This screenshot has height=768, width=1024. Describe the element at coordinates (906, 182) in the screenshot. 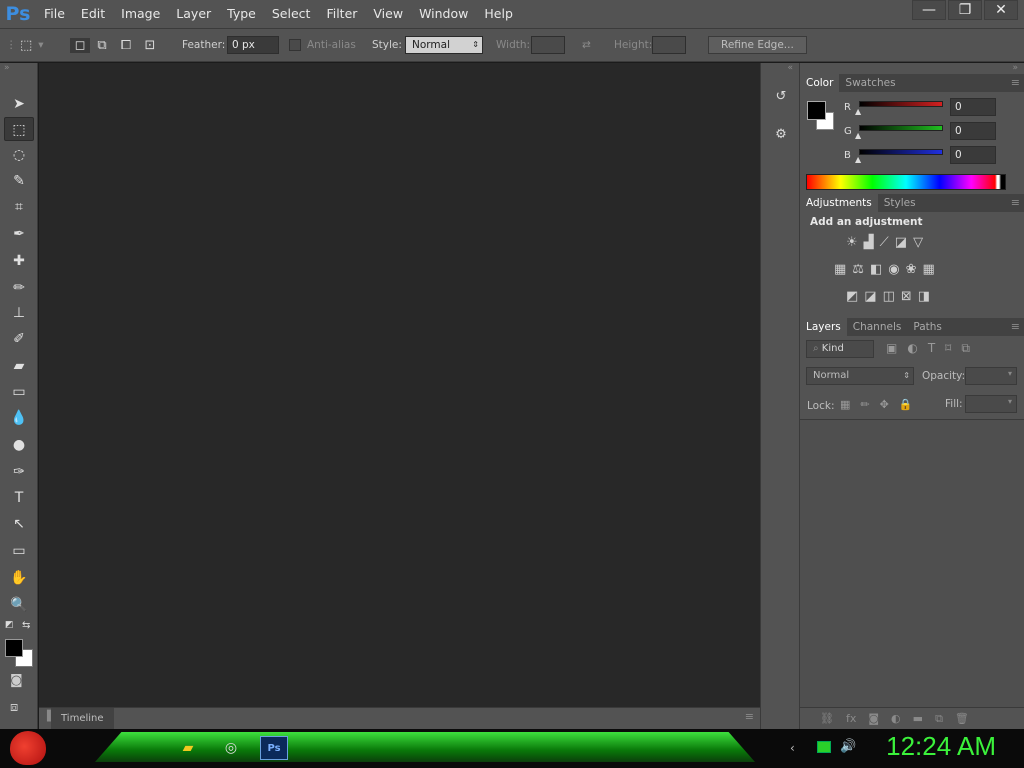

I see `color-spectrum-ramp` at that location.